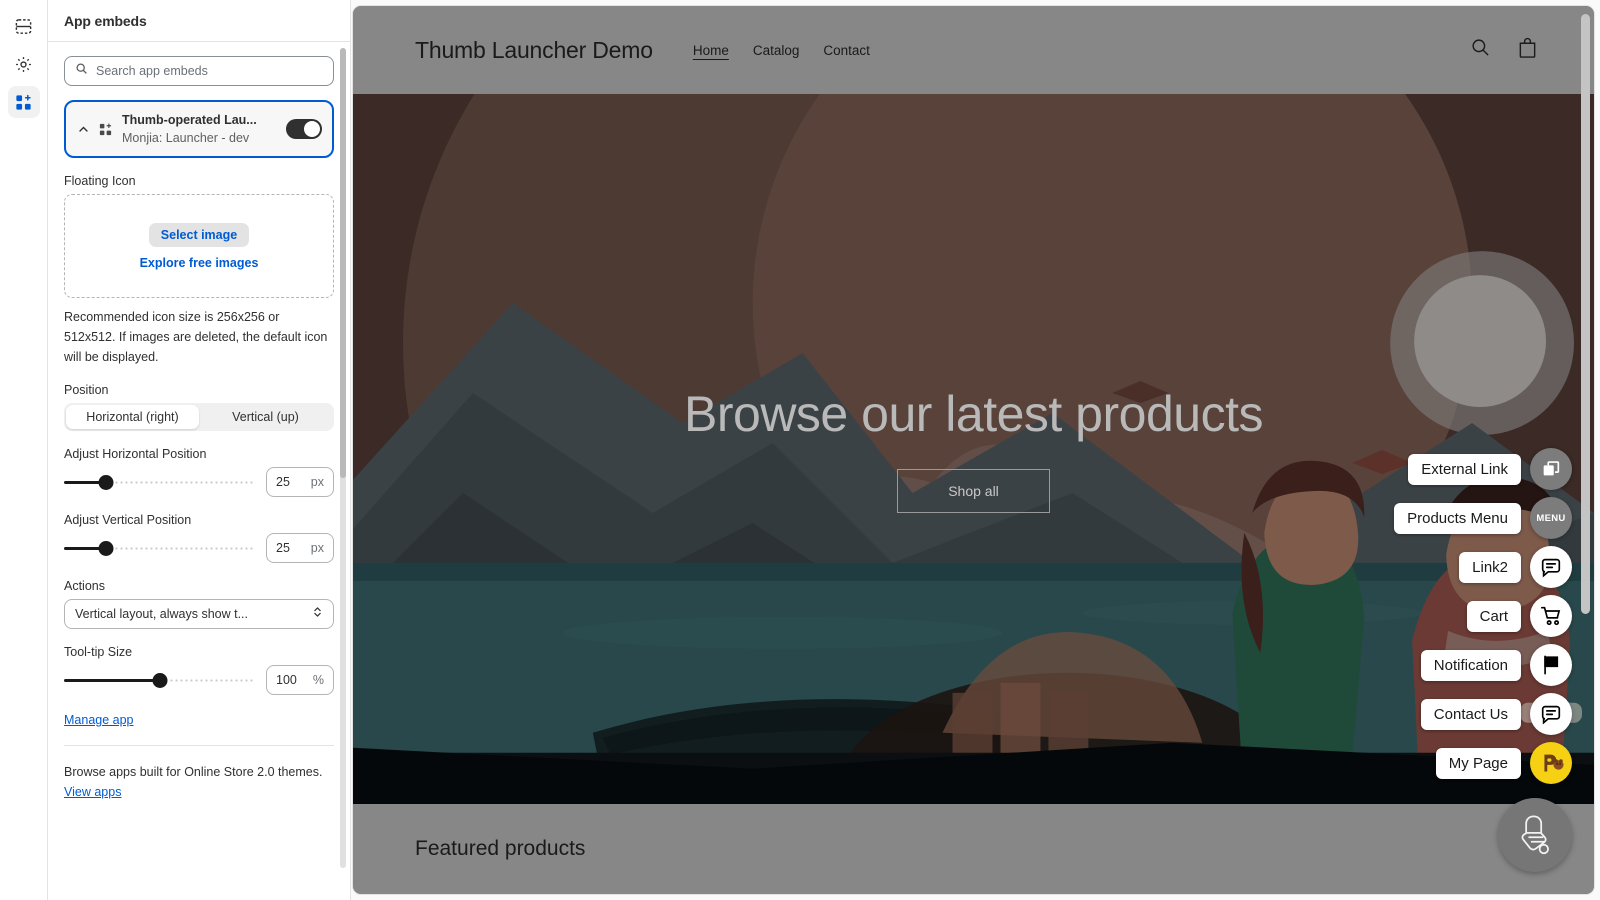 The height and width of the screenshot is (900, 1600). Describe the element at coordinates (1470, 714) in the screenshot. I see `launcher-tooltip: Contact Us` at that location.